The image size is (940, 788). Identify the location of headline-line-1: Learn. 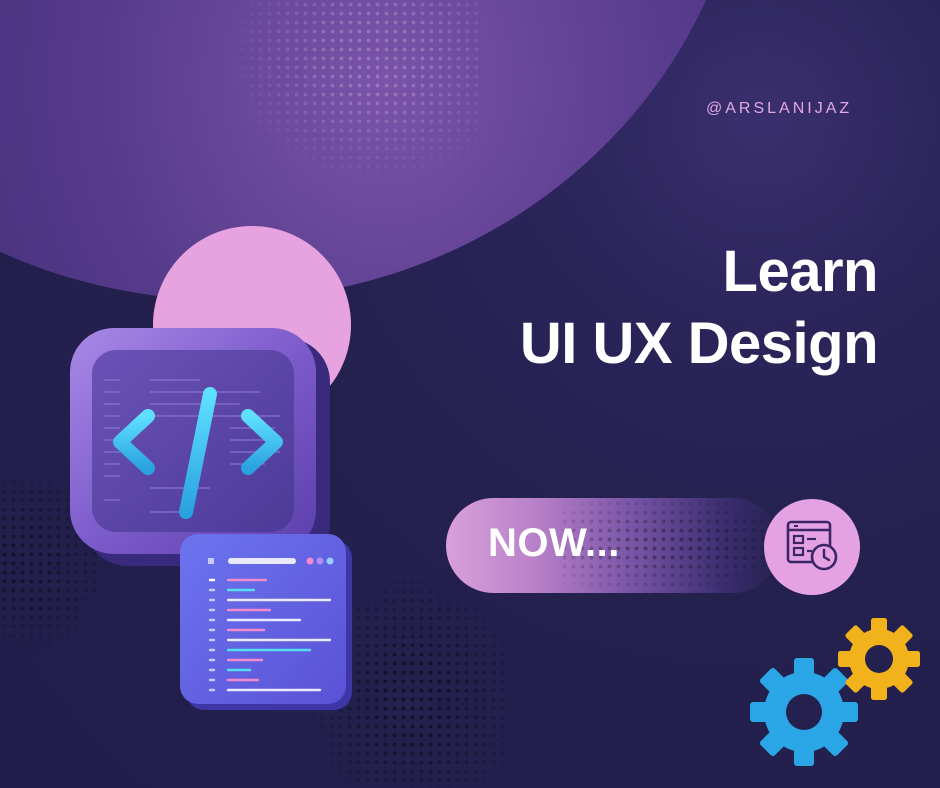
(800, 271).